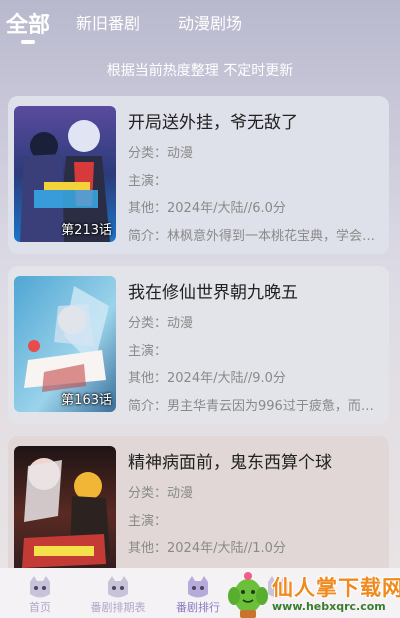 The width and height of the screenshot is (400, 618). What do you see at coordinates (65, 344) in the screenshot?
I see `cover-image: 第163话` at bounding box center [65, 344].